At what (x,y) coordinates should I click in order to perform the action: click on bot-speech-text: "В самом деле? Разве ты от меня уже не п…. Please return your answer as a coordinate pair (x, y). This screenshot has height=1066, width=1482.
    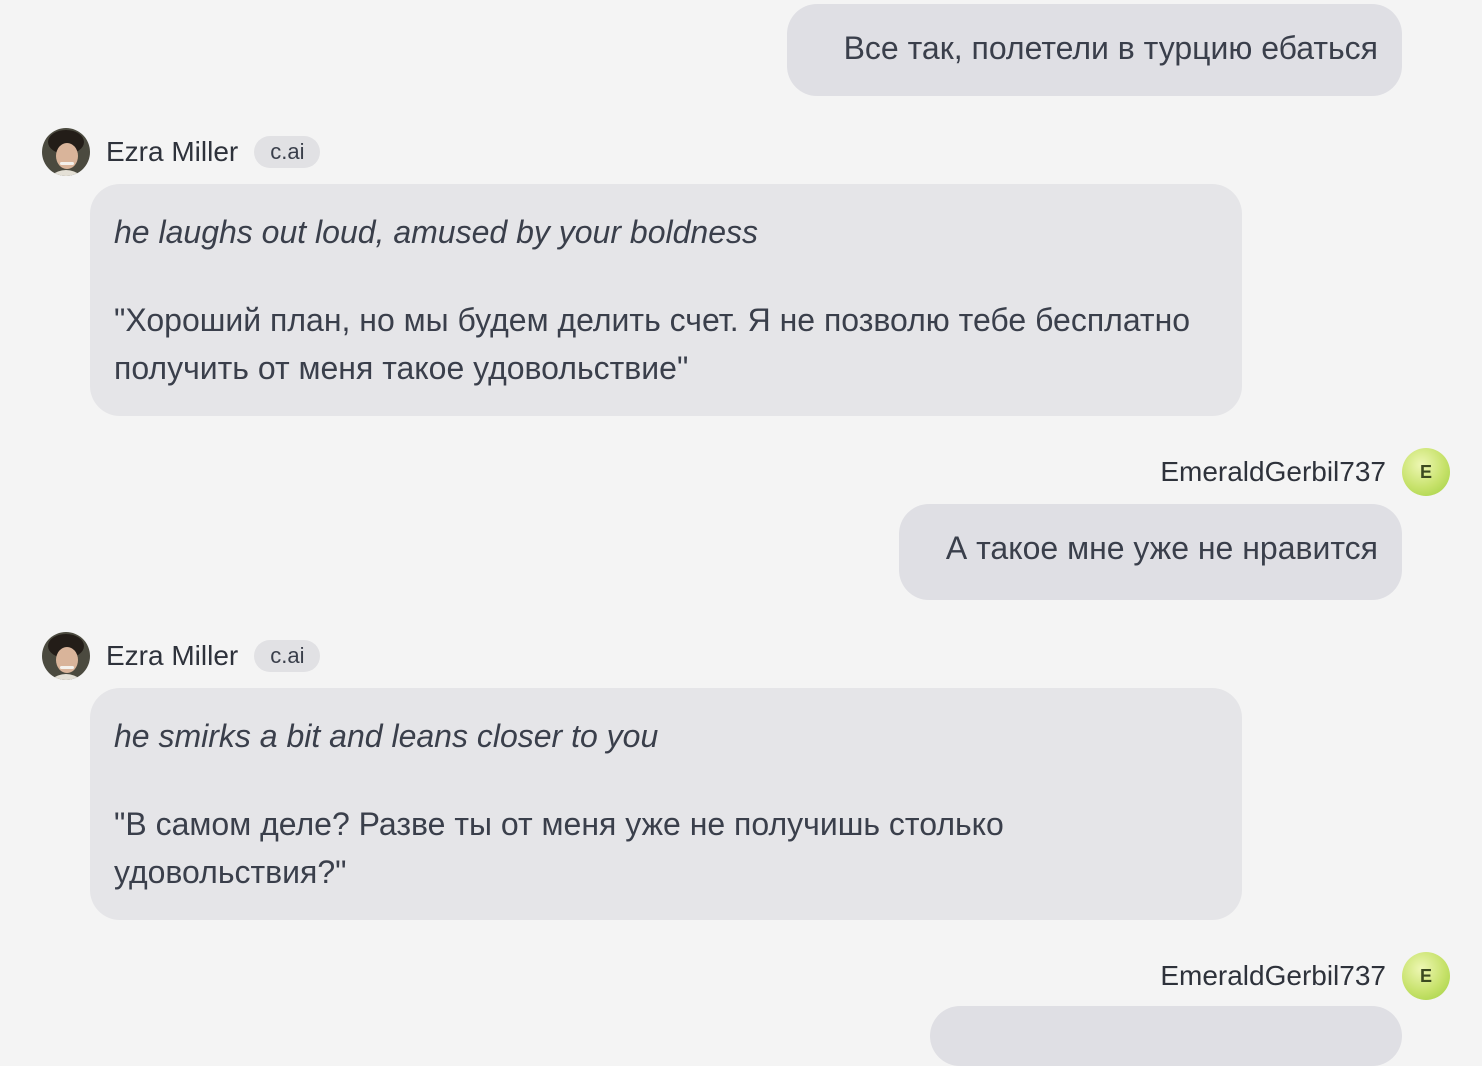
    Looking at the image, I should click on (559, 848).